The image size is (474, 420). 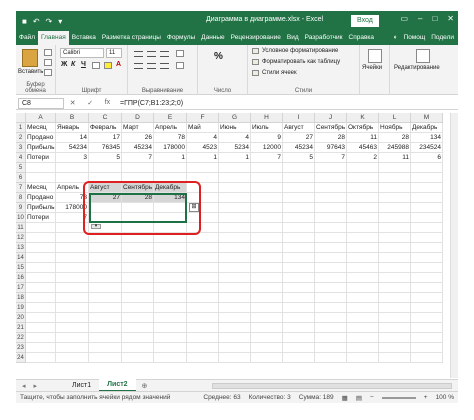 I want to click on customize-icon: ▾, so click(x=60, y=21).